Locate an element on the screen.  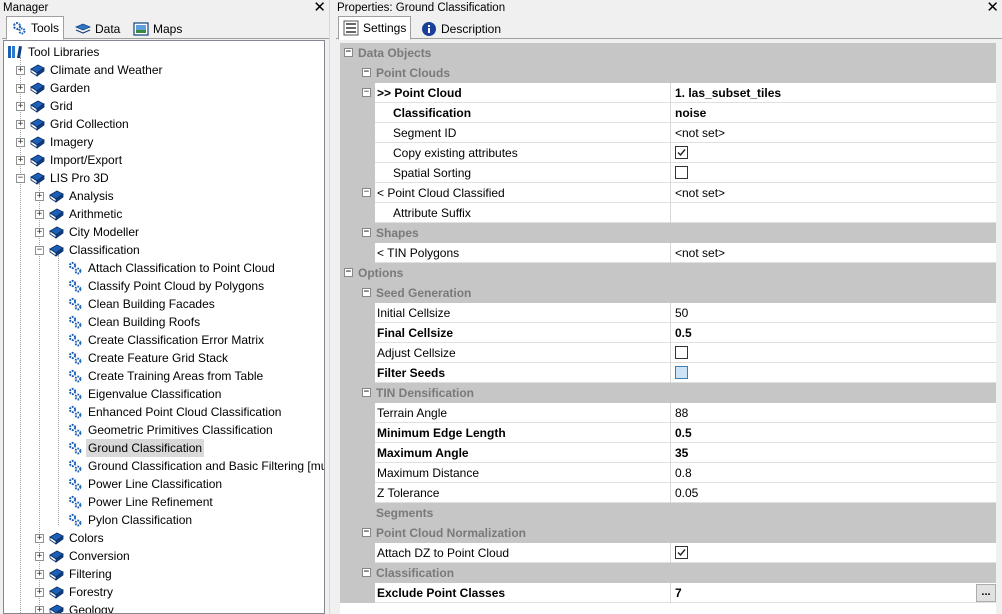
tool-item: Create Classification Error Matrix is located at coordinates (160, 340).